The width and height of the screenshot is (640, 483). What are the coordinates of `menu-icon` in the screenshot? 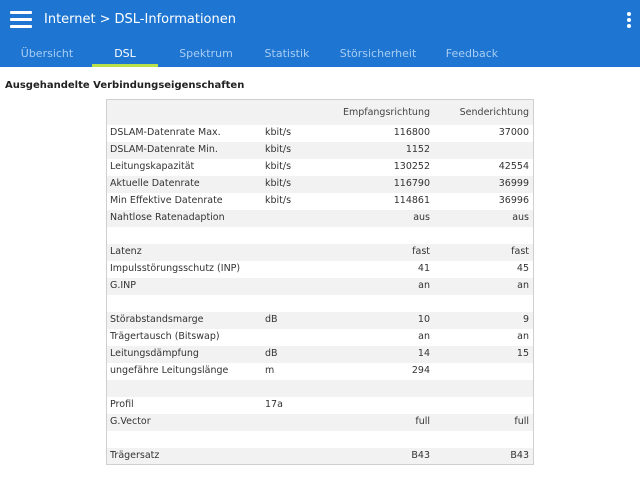 It's located at (21, 20).